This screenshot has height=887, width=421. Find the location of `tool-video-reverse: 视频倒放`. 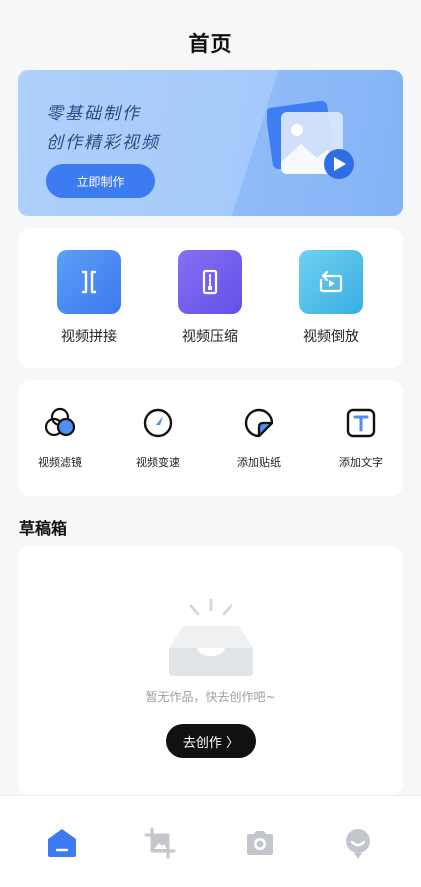

tool-video-reverse: 视频倒放 is located at coordinates (331, 298).